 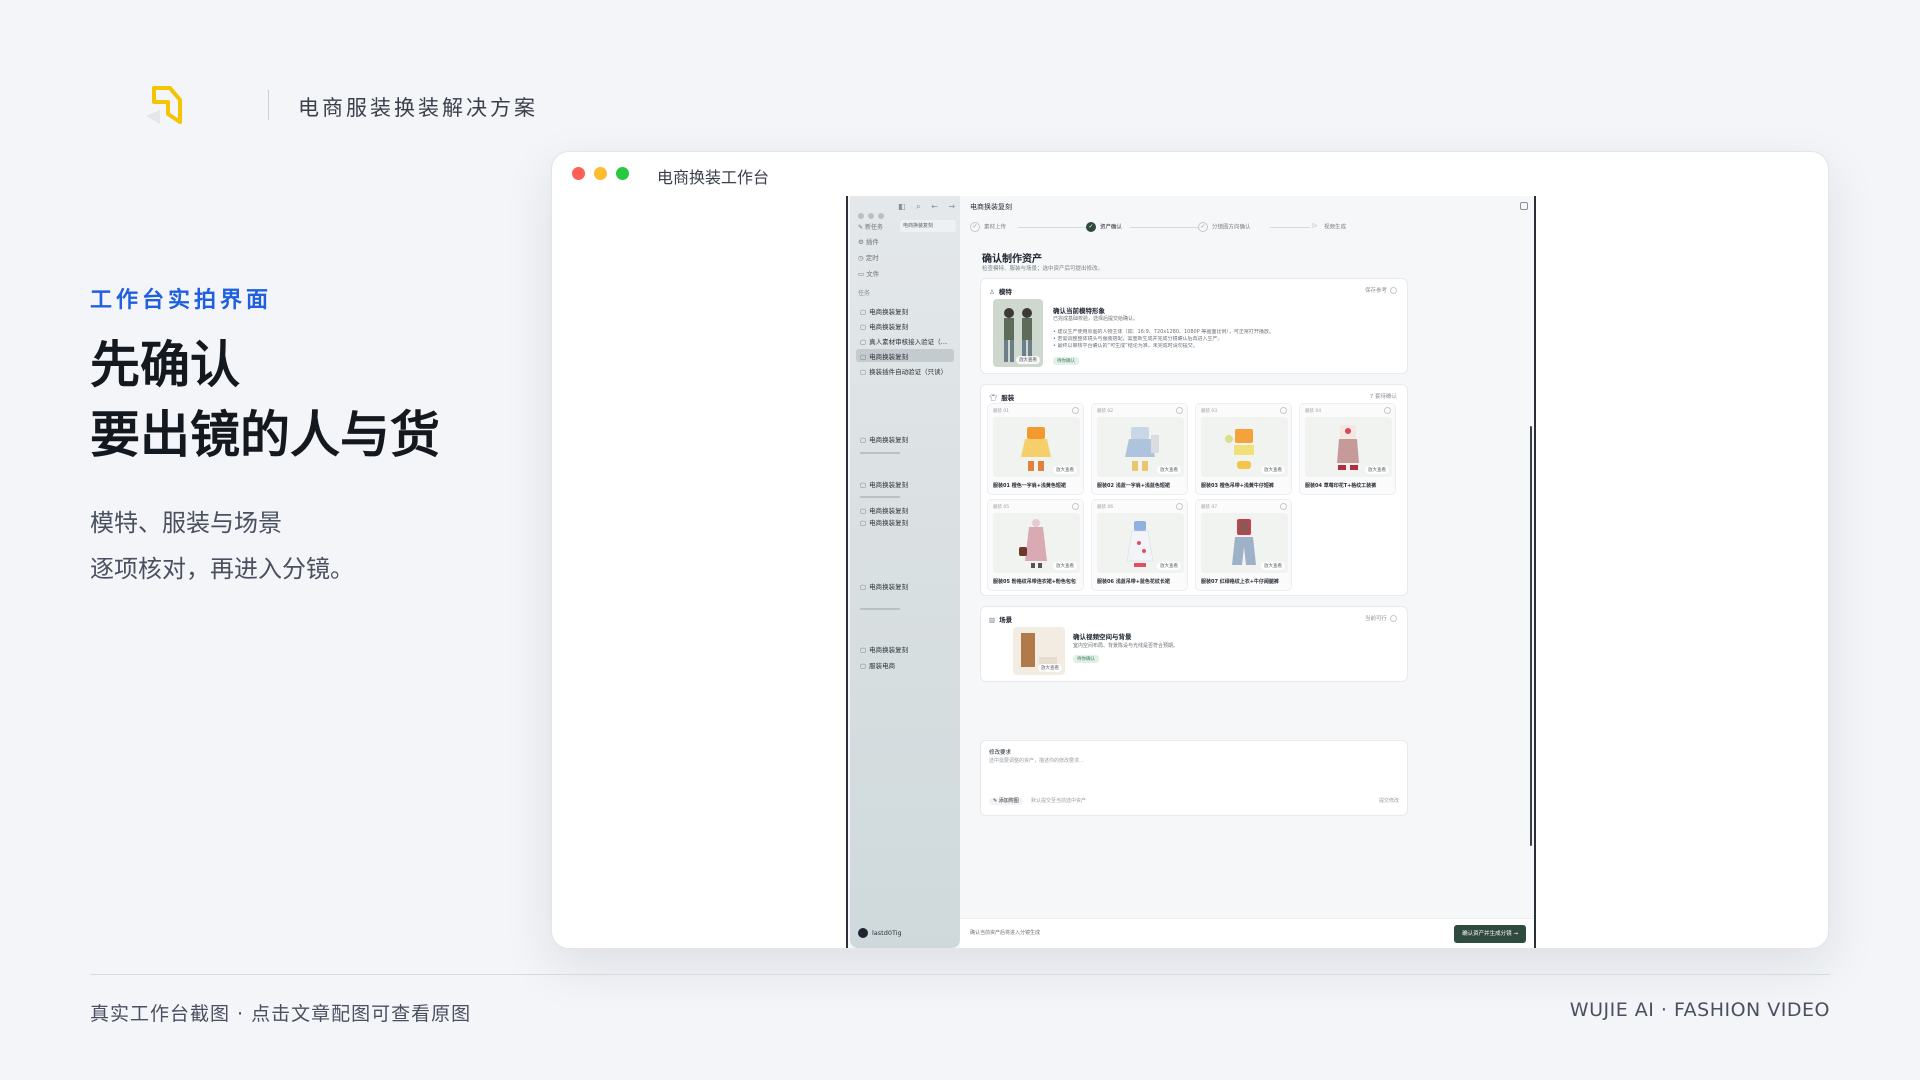 What do you see at coordinates (578, 173) in the screenshot?
I see `window-close-button` at bounding box center [578, 173].